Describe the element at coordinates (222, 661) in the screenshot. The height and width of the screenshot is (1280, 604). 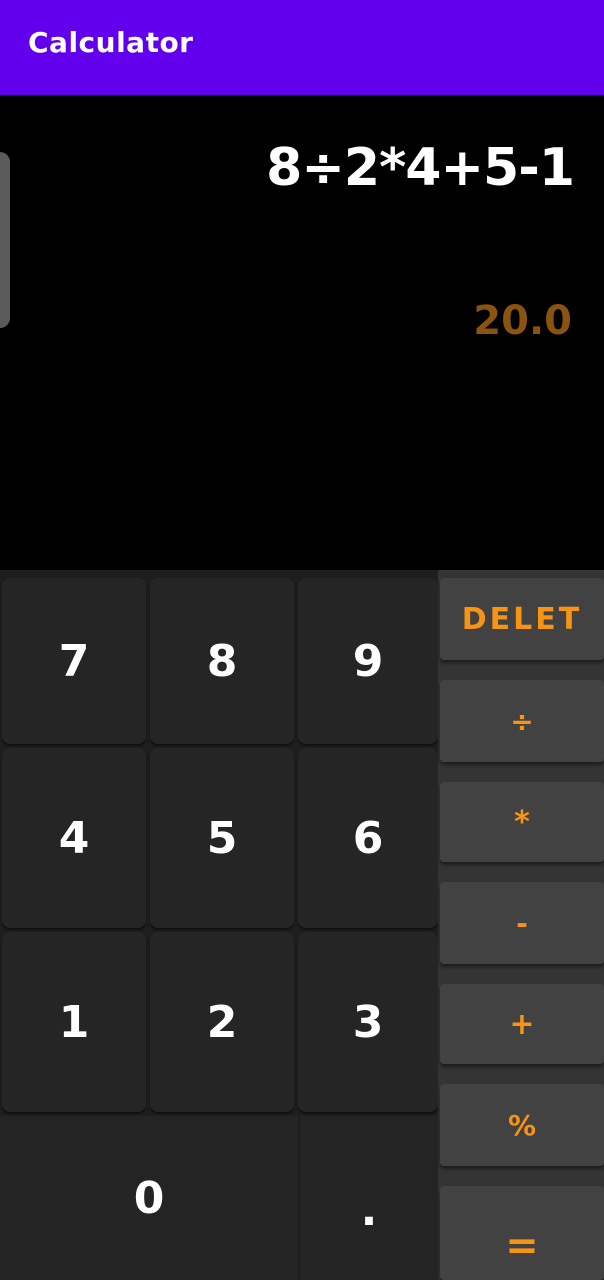
I see `digit-8-button: 8` at that location.